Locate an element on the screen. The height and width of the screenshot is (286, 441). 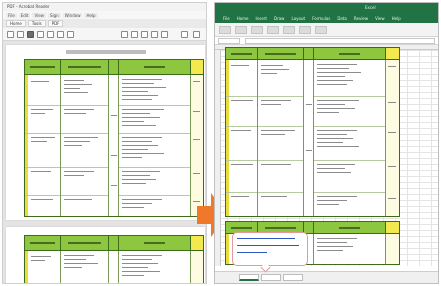
zoom-level-field is located at coordinates (164, 34).